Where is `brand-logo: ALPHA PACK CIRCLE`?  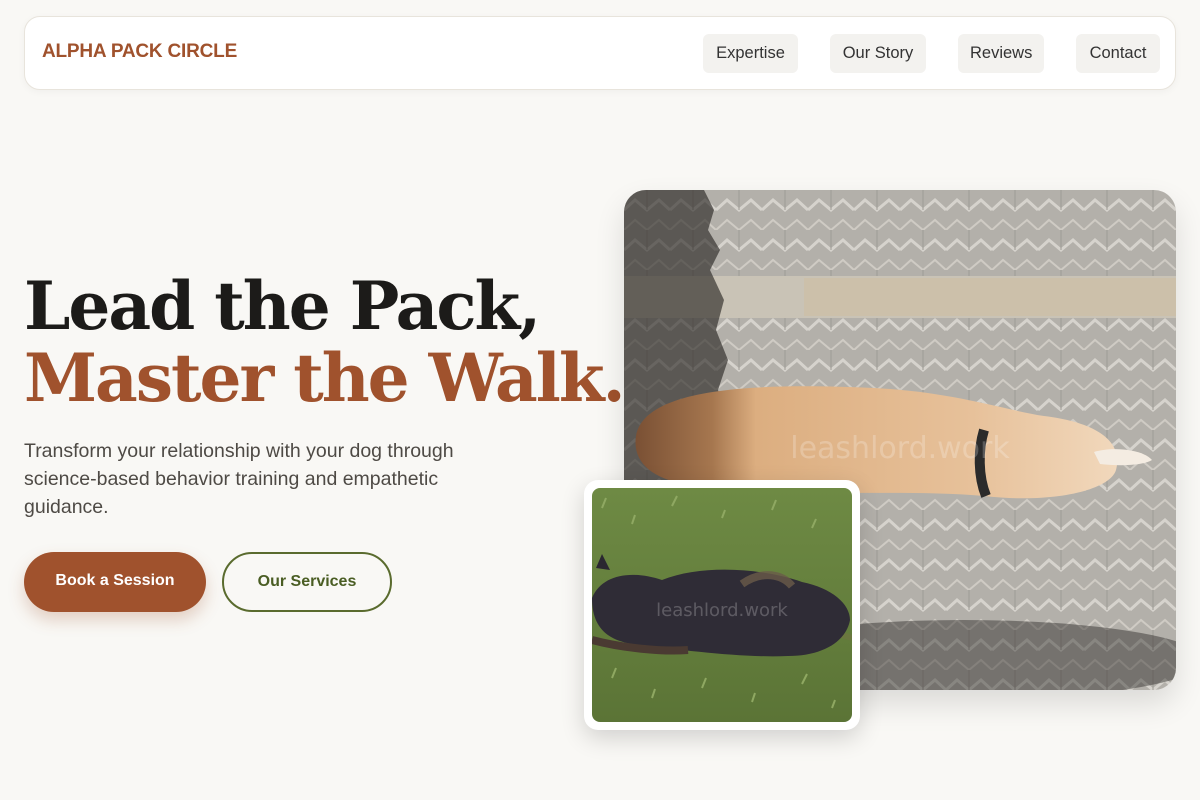
brand-logo: ALPHA PACK CIRCLE is located at coordinates (139, 52).